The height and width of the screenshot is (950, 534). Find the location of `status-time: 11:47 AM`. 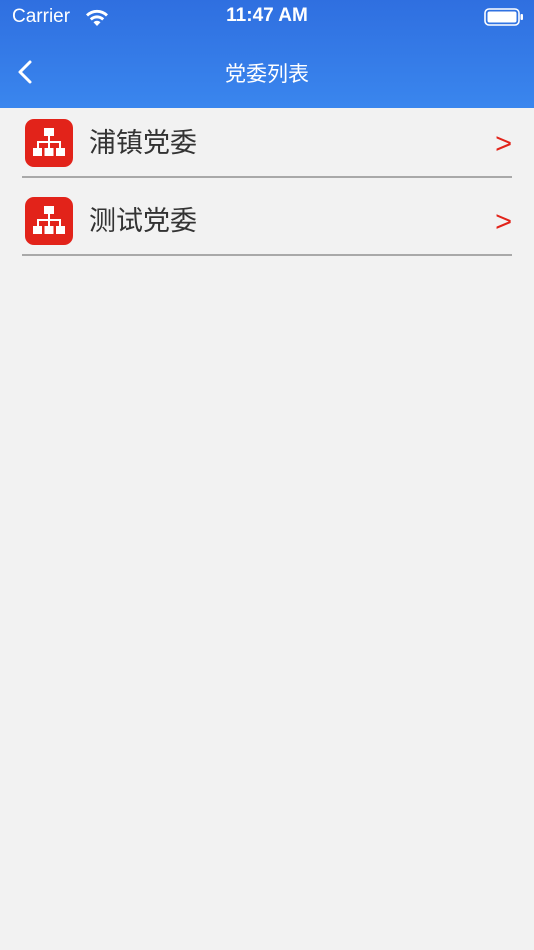

status-time: 11:47 AM is located at coordinates (267, 15).